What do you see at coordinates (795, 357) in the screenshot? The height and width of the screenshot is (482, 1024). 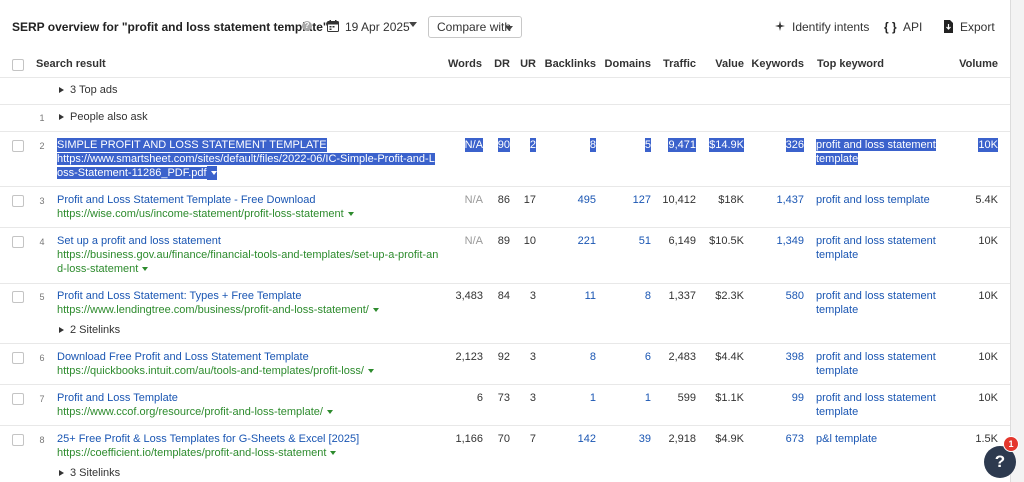 I see `cell-keywords: 398` at bounding box center [795, 357].